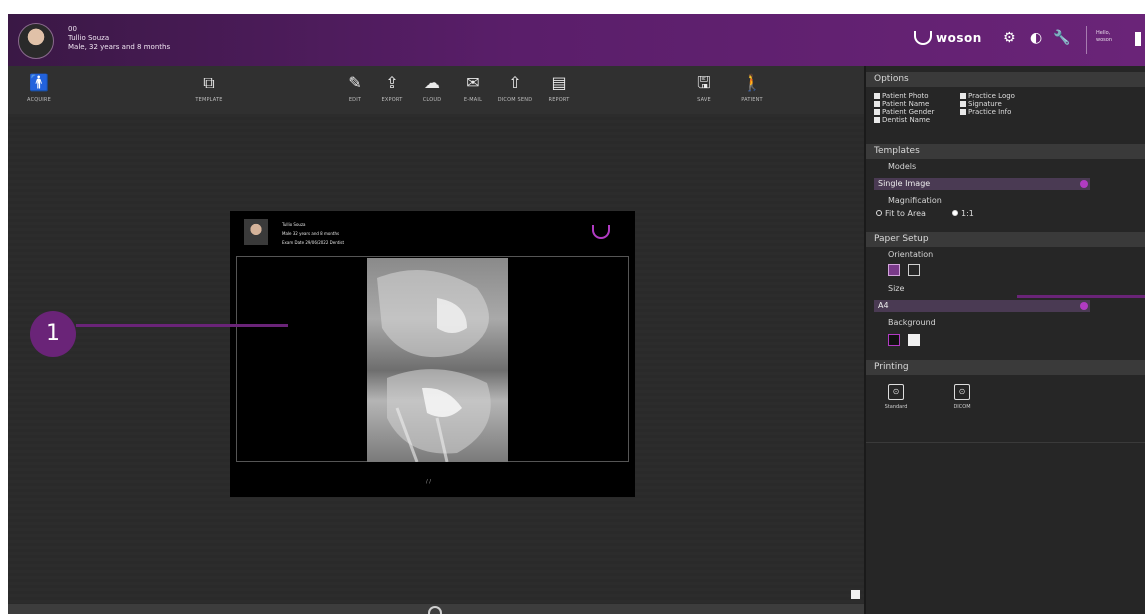 Image resolution: width=1145 pixels, height=614 pixels. Describe the element at coordinates (902, 166) in the screenshot. I see `models-label: Models` at that location.